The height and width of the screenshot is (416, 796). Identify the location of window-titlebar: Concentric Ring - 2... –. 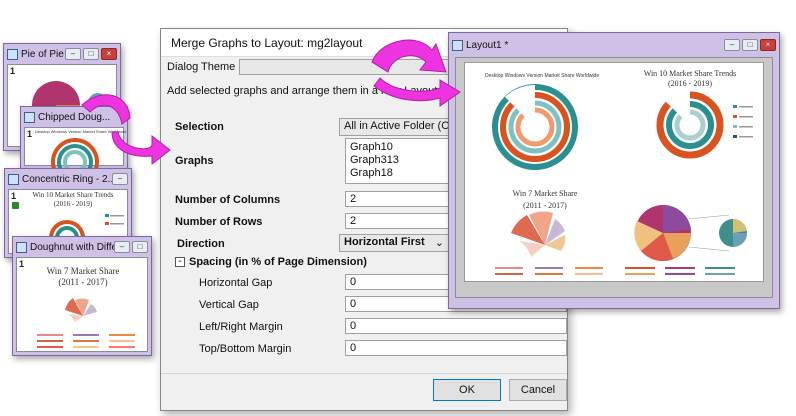
(68, 179).